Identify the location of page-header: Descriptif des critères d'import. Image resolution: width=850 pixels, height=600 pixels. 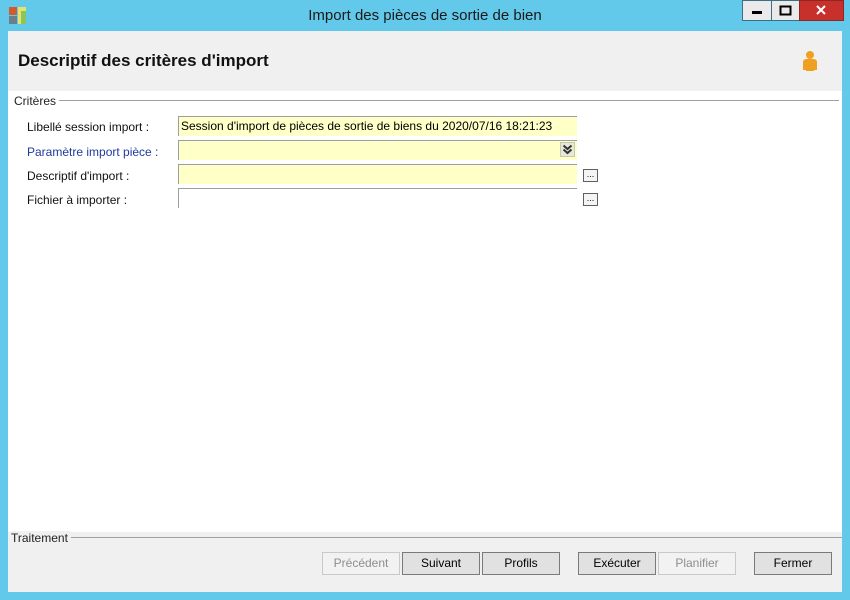
(425, 61).